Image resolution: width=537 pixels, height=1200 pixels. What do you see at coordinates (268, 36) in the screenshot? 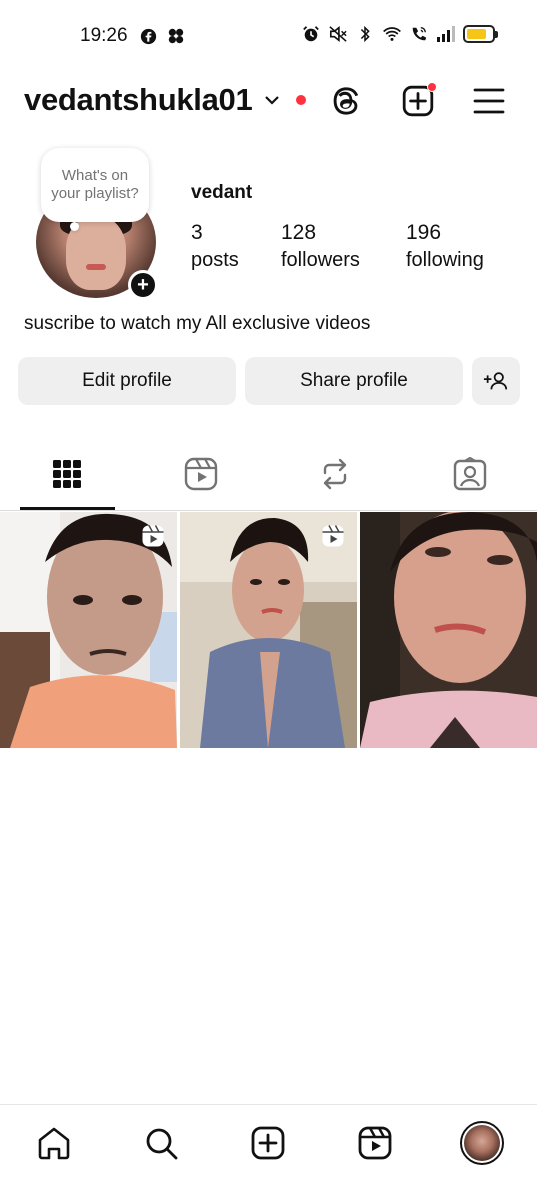
I see `status-bar: 19:26` at bounding box center [268, 36].